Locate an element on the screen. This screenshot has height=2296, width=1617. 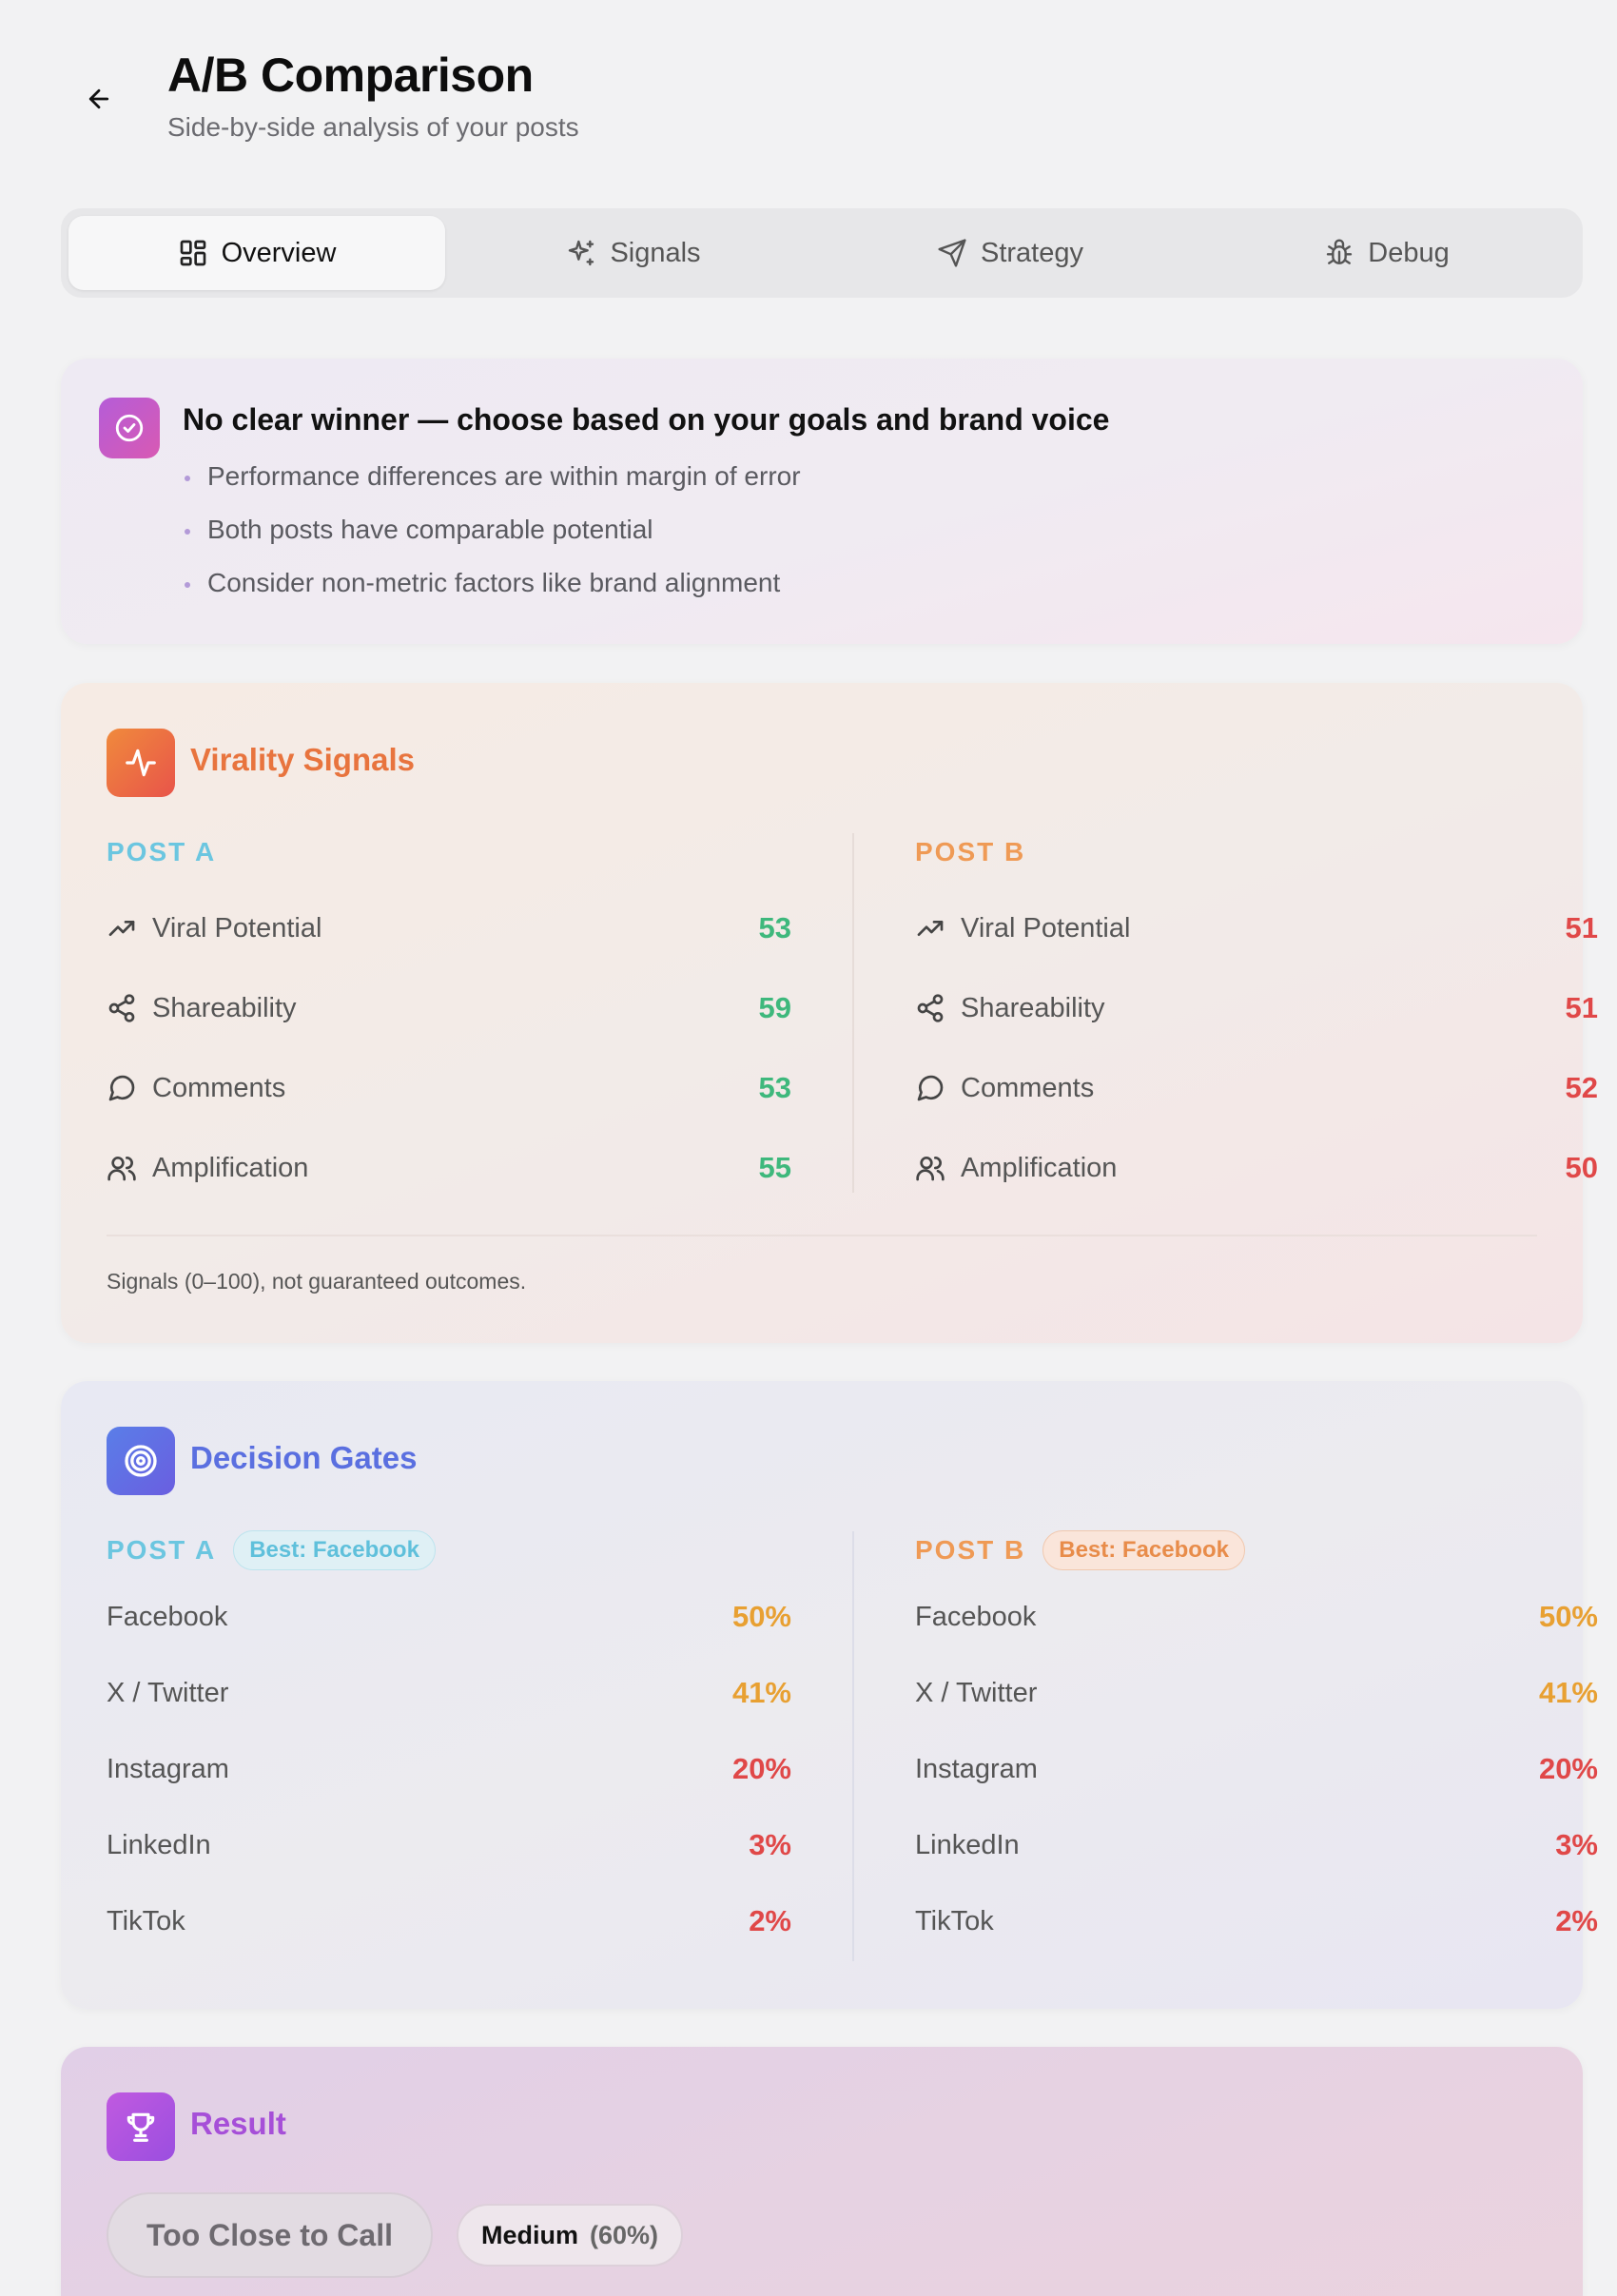
column-divider is located at coordinates (853, 1013).